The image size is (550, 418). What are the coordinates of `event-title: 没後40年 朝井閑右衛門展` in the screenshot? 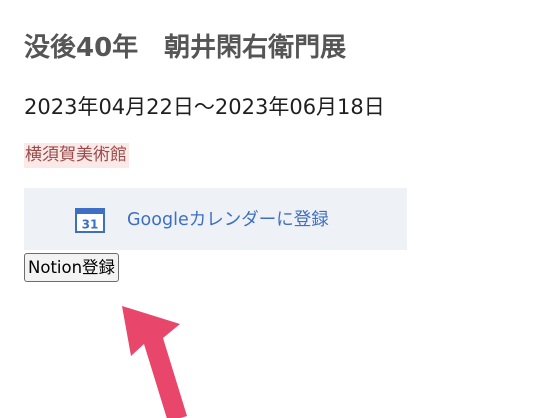 It's located at (185, 48).